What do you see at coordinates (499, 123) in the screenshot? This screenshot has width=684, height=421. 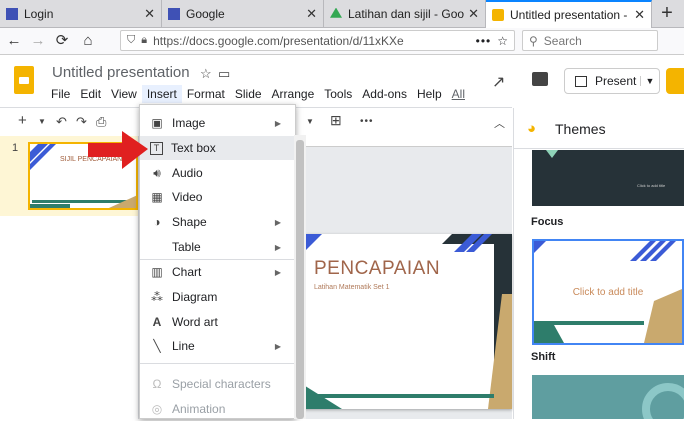 I see `collapse-toolbar-icon: ︿` at bounding box center [499, 123].